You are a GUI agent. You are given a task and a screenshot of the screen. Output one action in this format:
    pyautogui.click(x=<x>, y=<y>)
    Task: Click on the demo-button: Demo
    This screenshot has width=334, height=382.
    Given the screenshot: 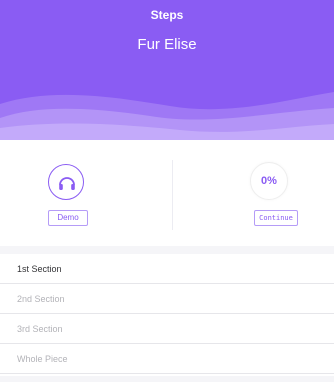 What is the action you would take?
    pyautogui.click(x=68, y=218)
    